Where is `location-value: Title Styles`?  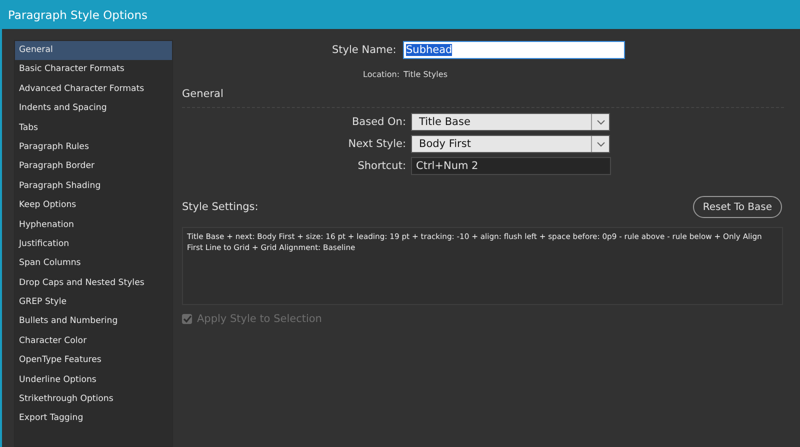
location-value: Title Styles is located at coordinates (426, 74).